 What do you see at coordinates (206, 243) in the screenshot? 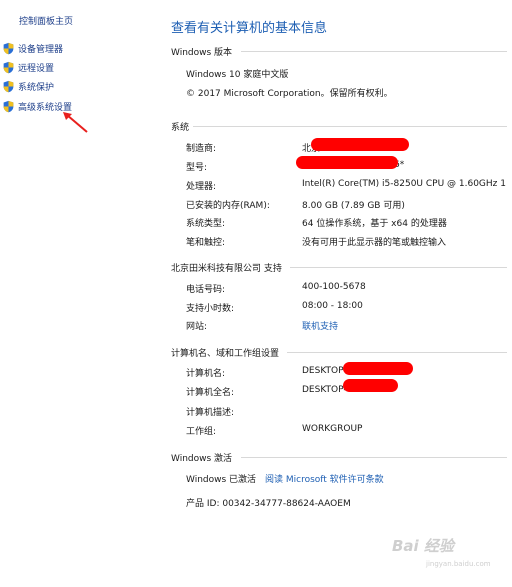
I see `pen-touch-label: 笔和触控:` at bounding box center [206, 243].